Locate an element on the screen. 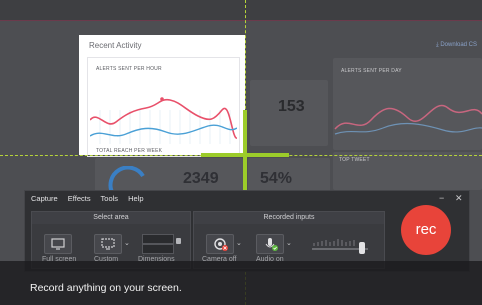 The image size is (482, 305). lock-icon is located at coordinates (178, 241).